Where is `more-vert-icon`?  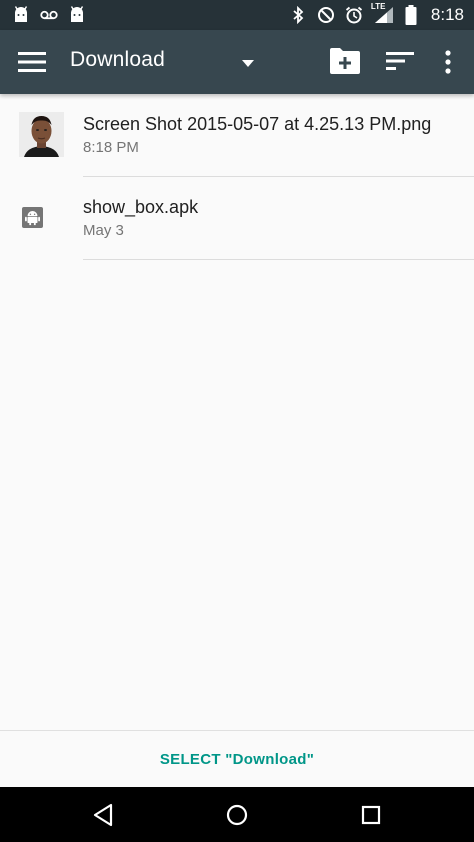 more-vert-icon is located at coordinates (448, 62).